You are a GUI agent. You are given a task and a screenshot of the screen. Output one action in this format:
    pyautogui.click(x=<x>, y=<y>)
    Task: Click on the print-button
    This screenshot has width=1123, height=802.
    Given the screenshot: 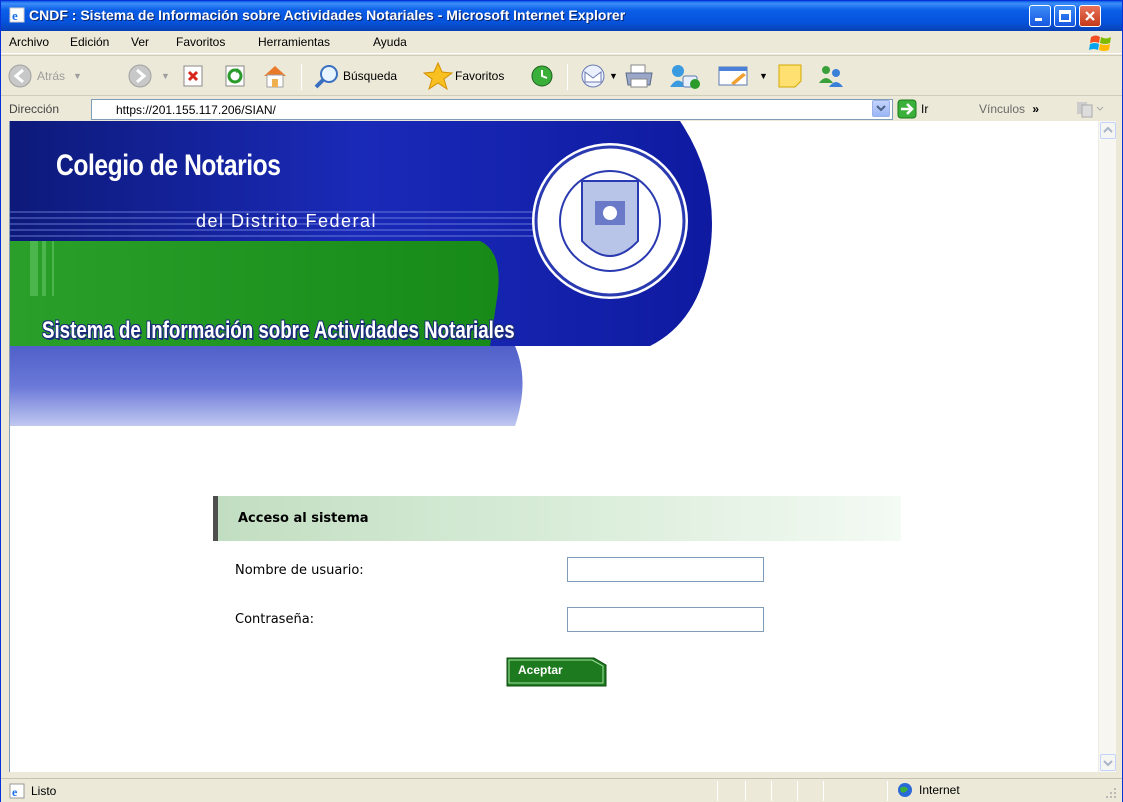 What is the action you would take?
    pyautogui.click(x=639, y=76)
    